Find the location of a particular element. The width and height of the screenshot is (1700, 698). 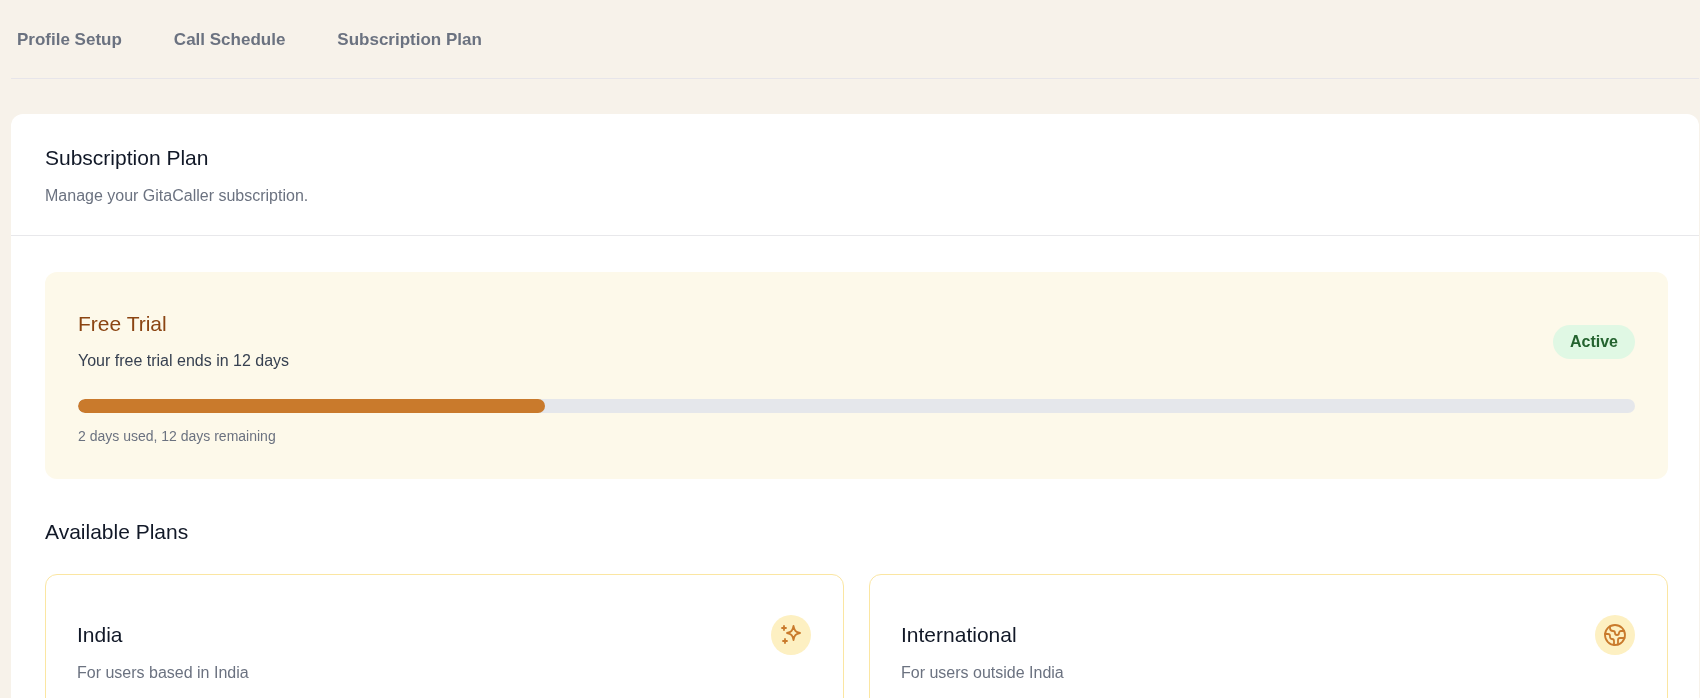

status-badge: Active is located at coordinates (1593, 341).